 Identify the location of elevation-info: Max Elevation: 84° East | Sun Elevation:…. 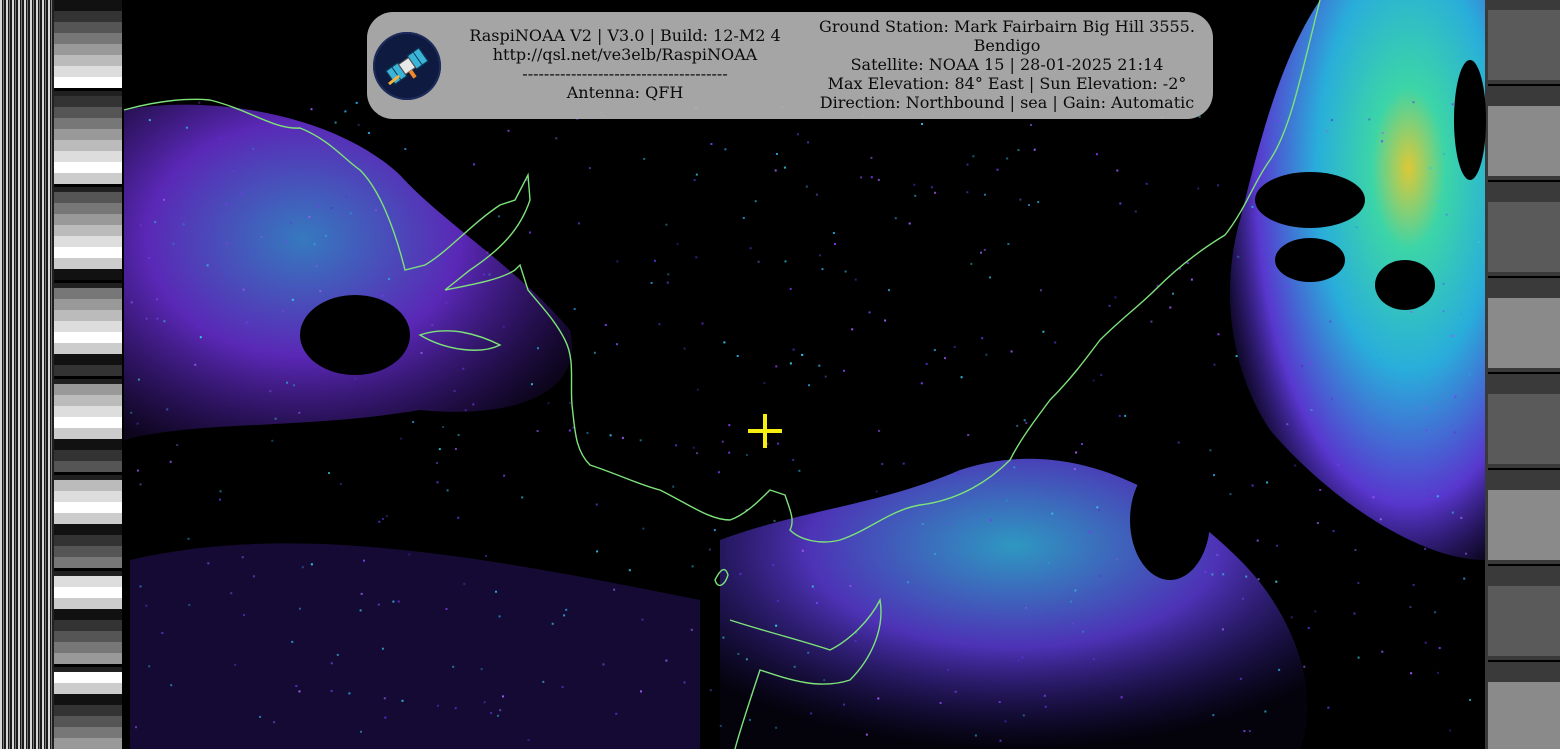
(1007, 83).